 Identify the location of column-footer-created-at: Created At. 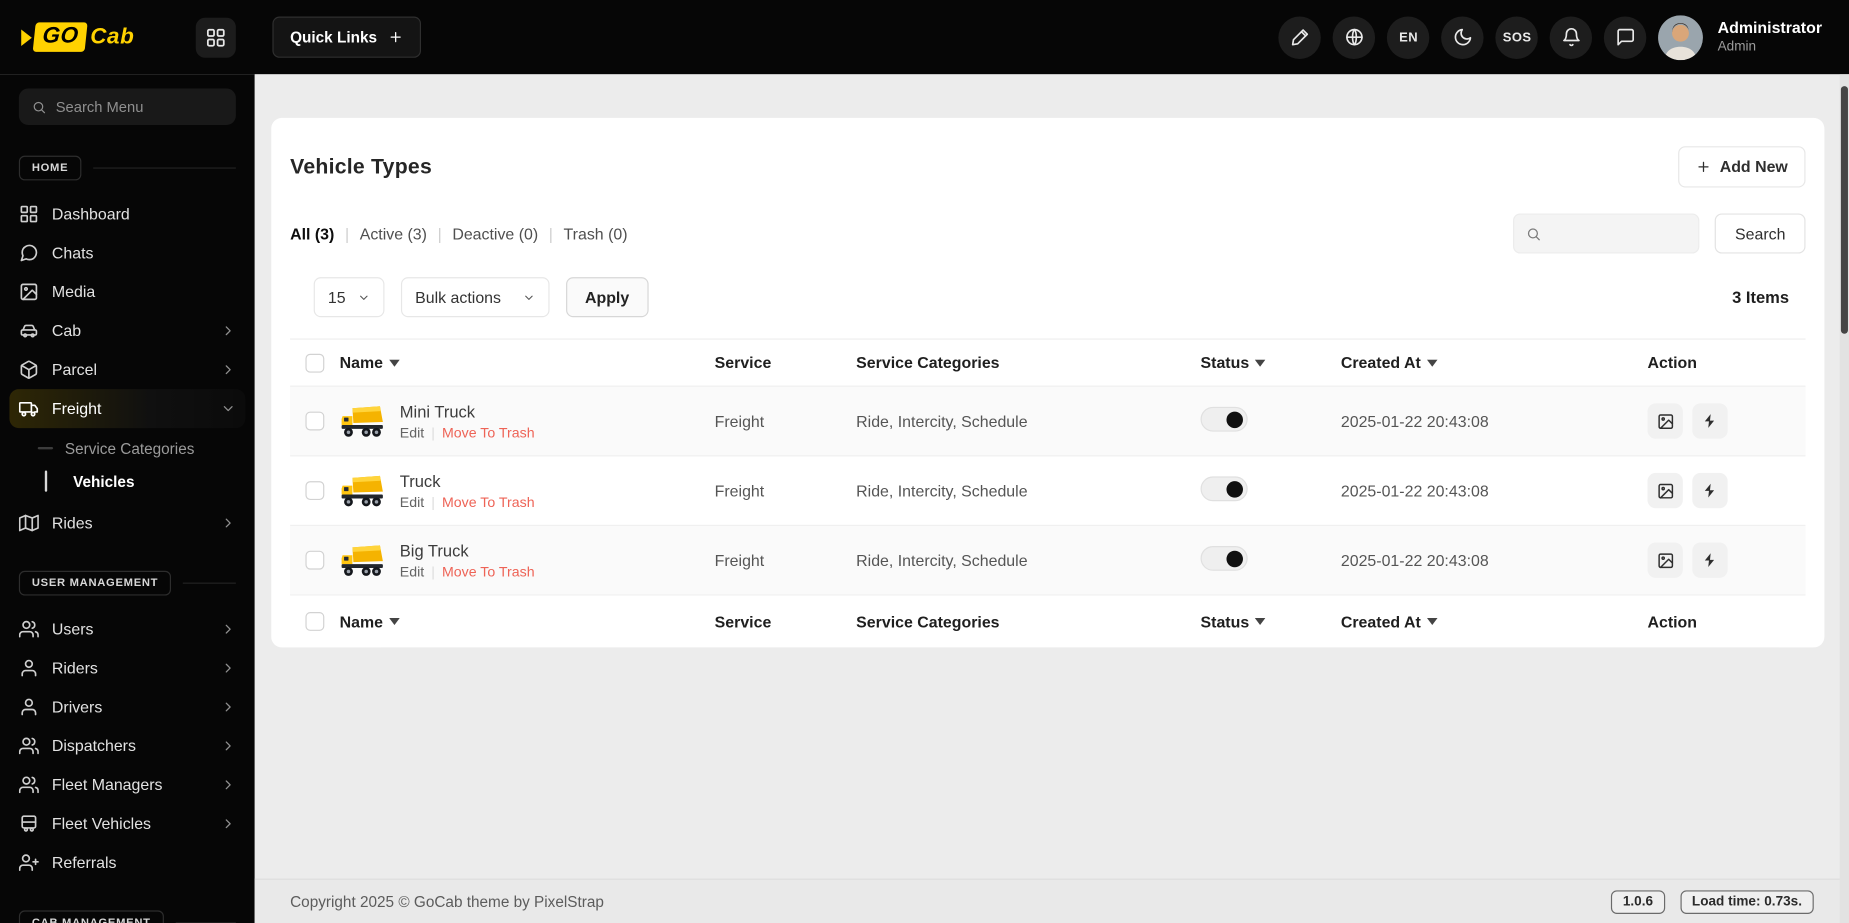
(1494, 621).